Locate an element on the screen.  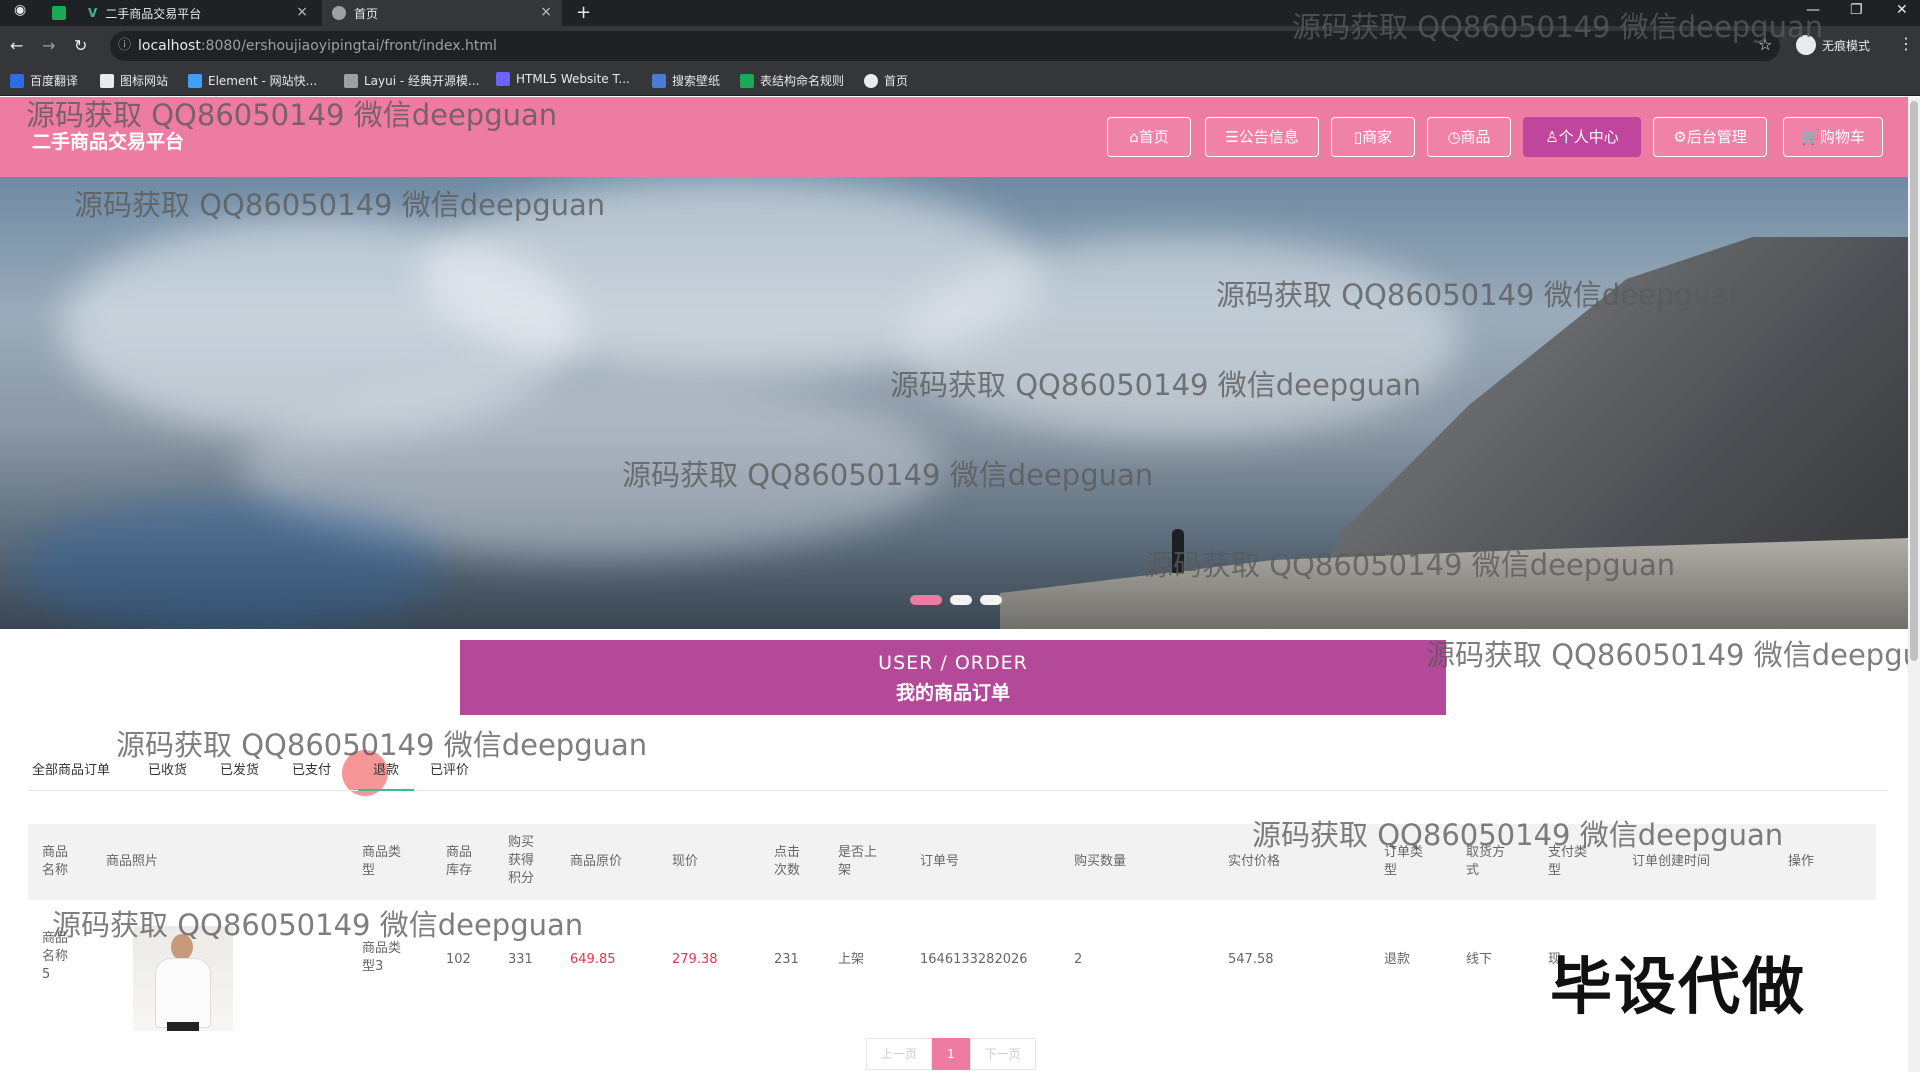
prev-page-button: 上一页 is located at coordinates (899, 1054).